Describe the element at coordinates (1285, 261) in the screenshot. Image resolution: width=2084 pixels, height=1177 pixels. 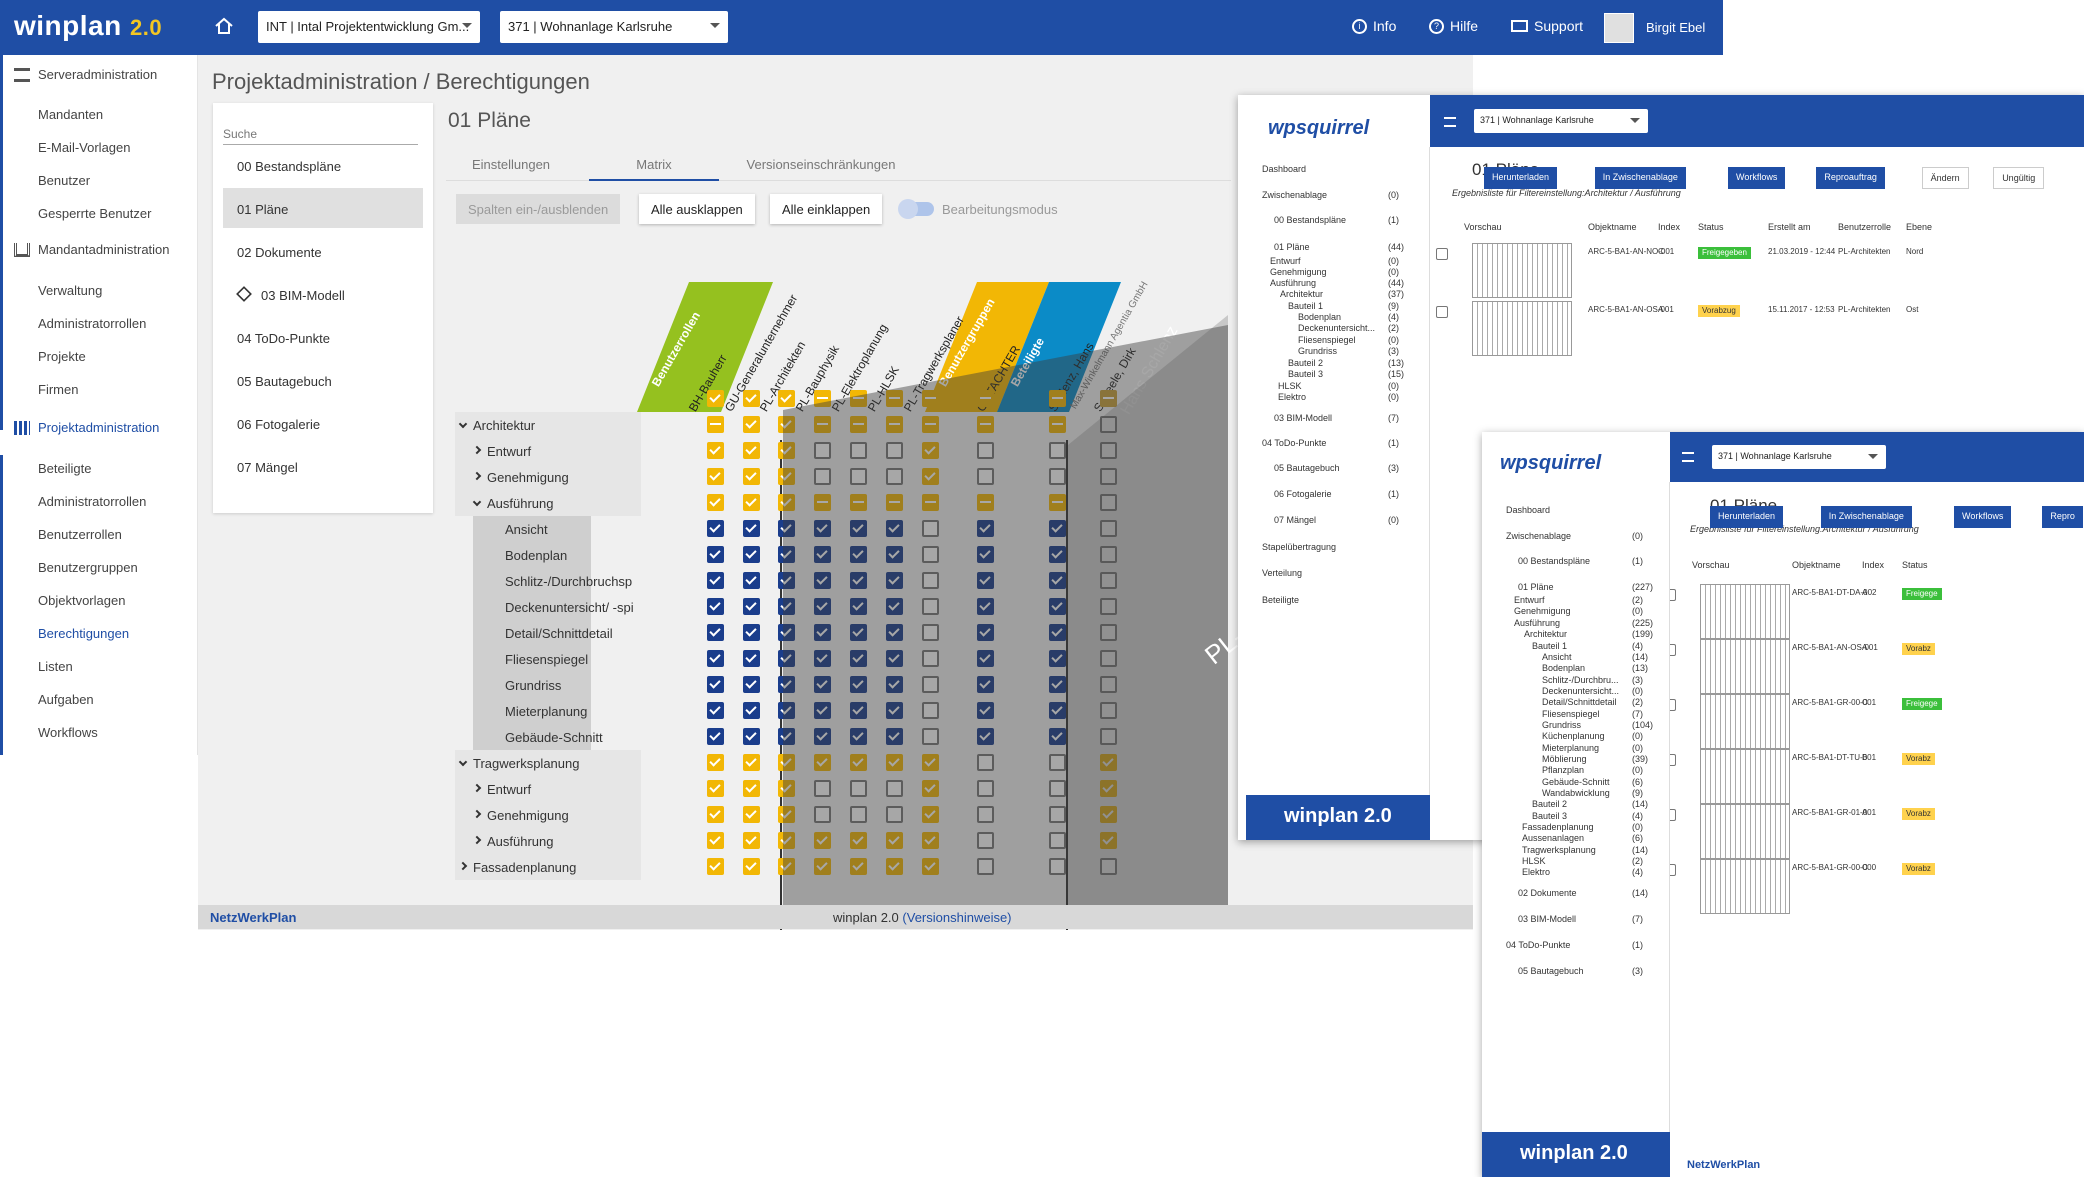
I see `sq-nav-item: Entwurf` at that location.